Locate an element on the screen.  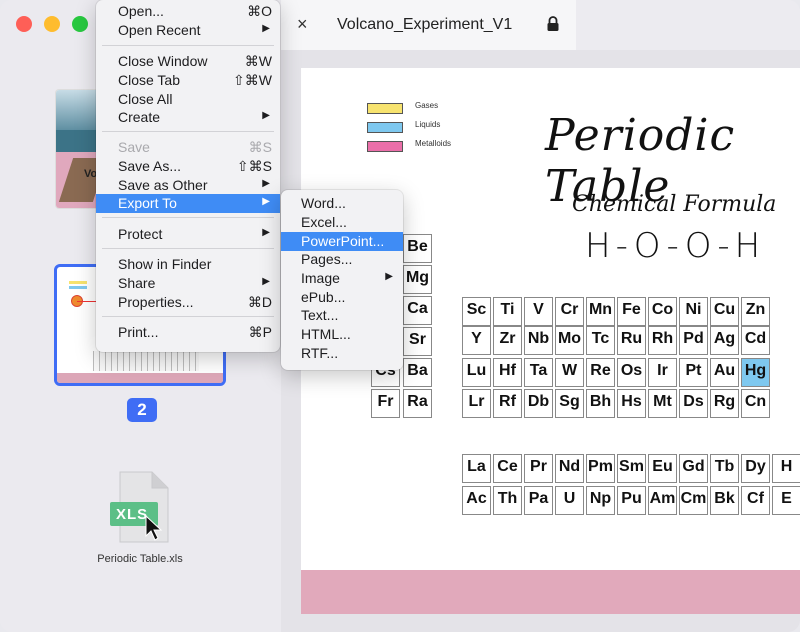
element-cell-cm: Cm is located at coordinates (693, 500).